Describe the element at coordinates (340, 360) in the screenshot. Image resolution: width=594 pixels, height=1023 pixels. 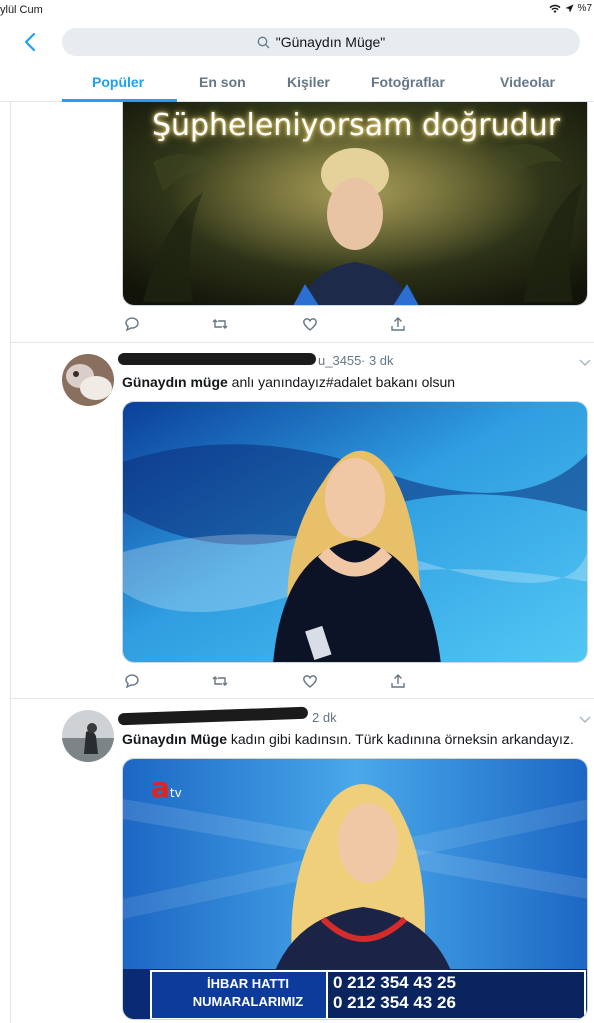
I see `tweet-handle: u_3455` at that location.